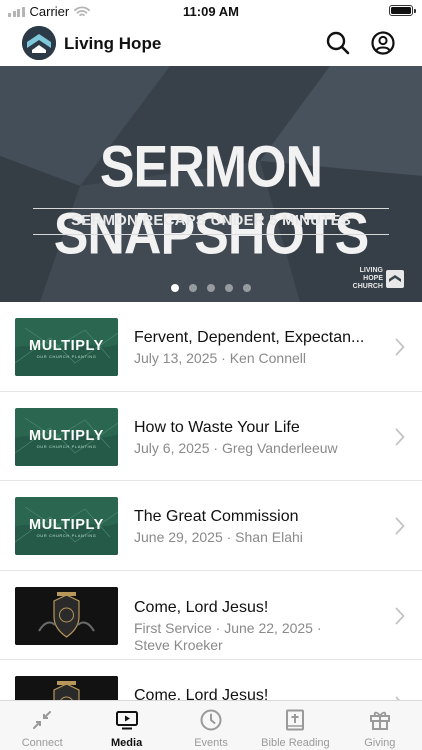 The image size is (422, 750). What do you see at coordinates (211, 234) in the screenshot?
I see `hero-divider-bottom` at bounding box center [211, 234].